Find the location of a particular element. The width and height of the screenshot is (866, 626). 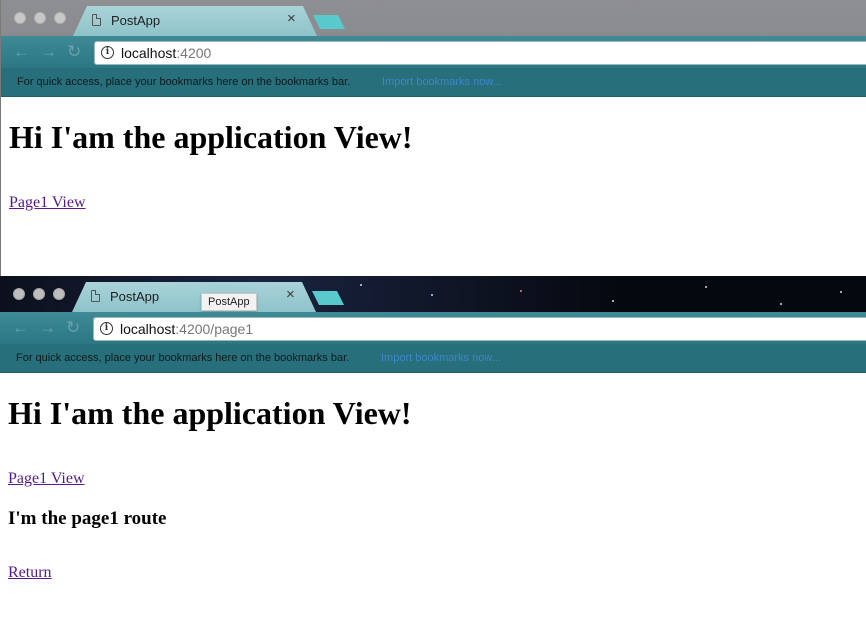

url-port-path: :4200 is located at coordinates (194, 53).